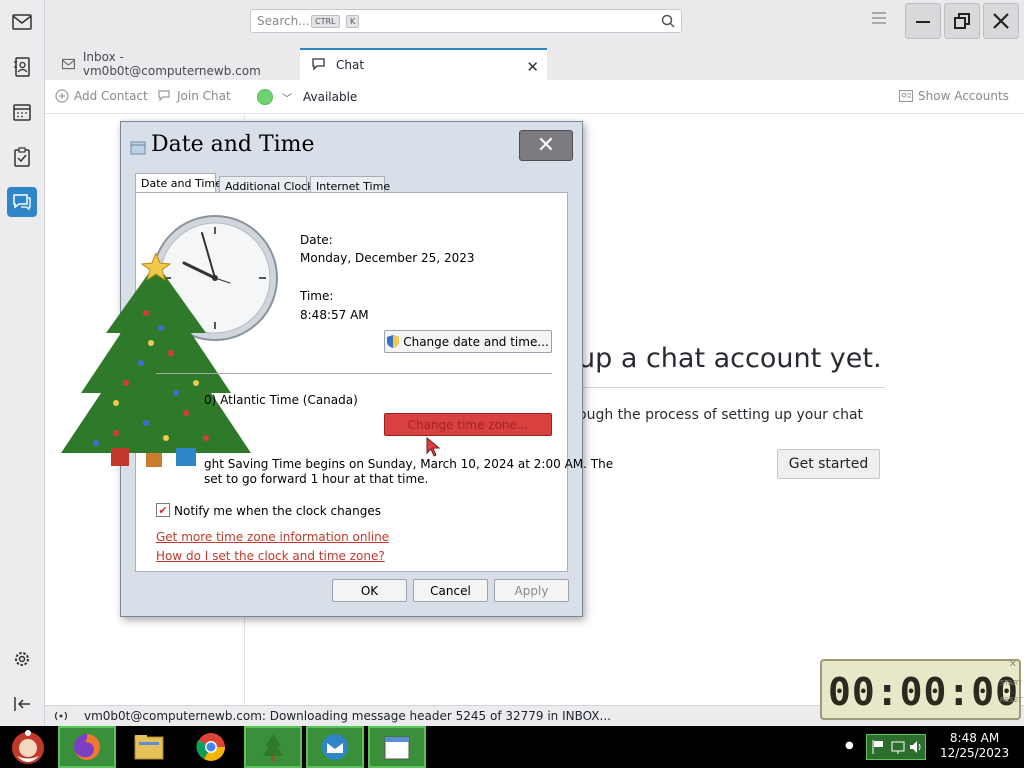 The height and width of the screenshot is (768, 1024). Describe the element at coordinates (111, 96) in the screenshot. I see `add-contact-label: Add Contact` at that location.